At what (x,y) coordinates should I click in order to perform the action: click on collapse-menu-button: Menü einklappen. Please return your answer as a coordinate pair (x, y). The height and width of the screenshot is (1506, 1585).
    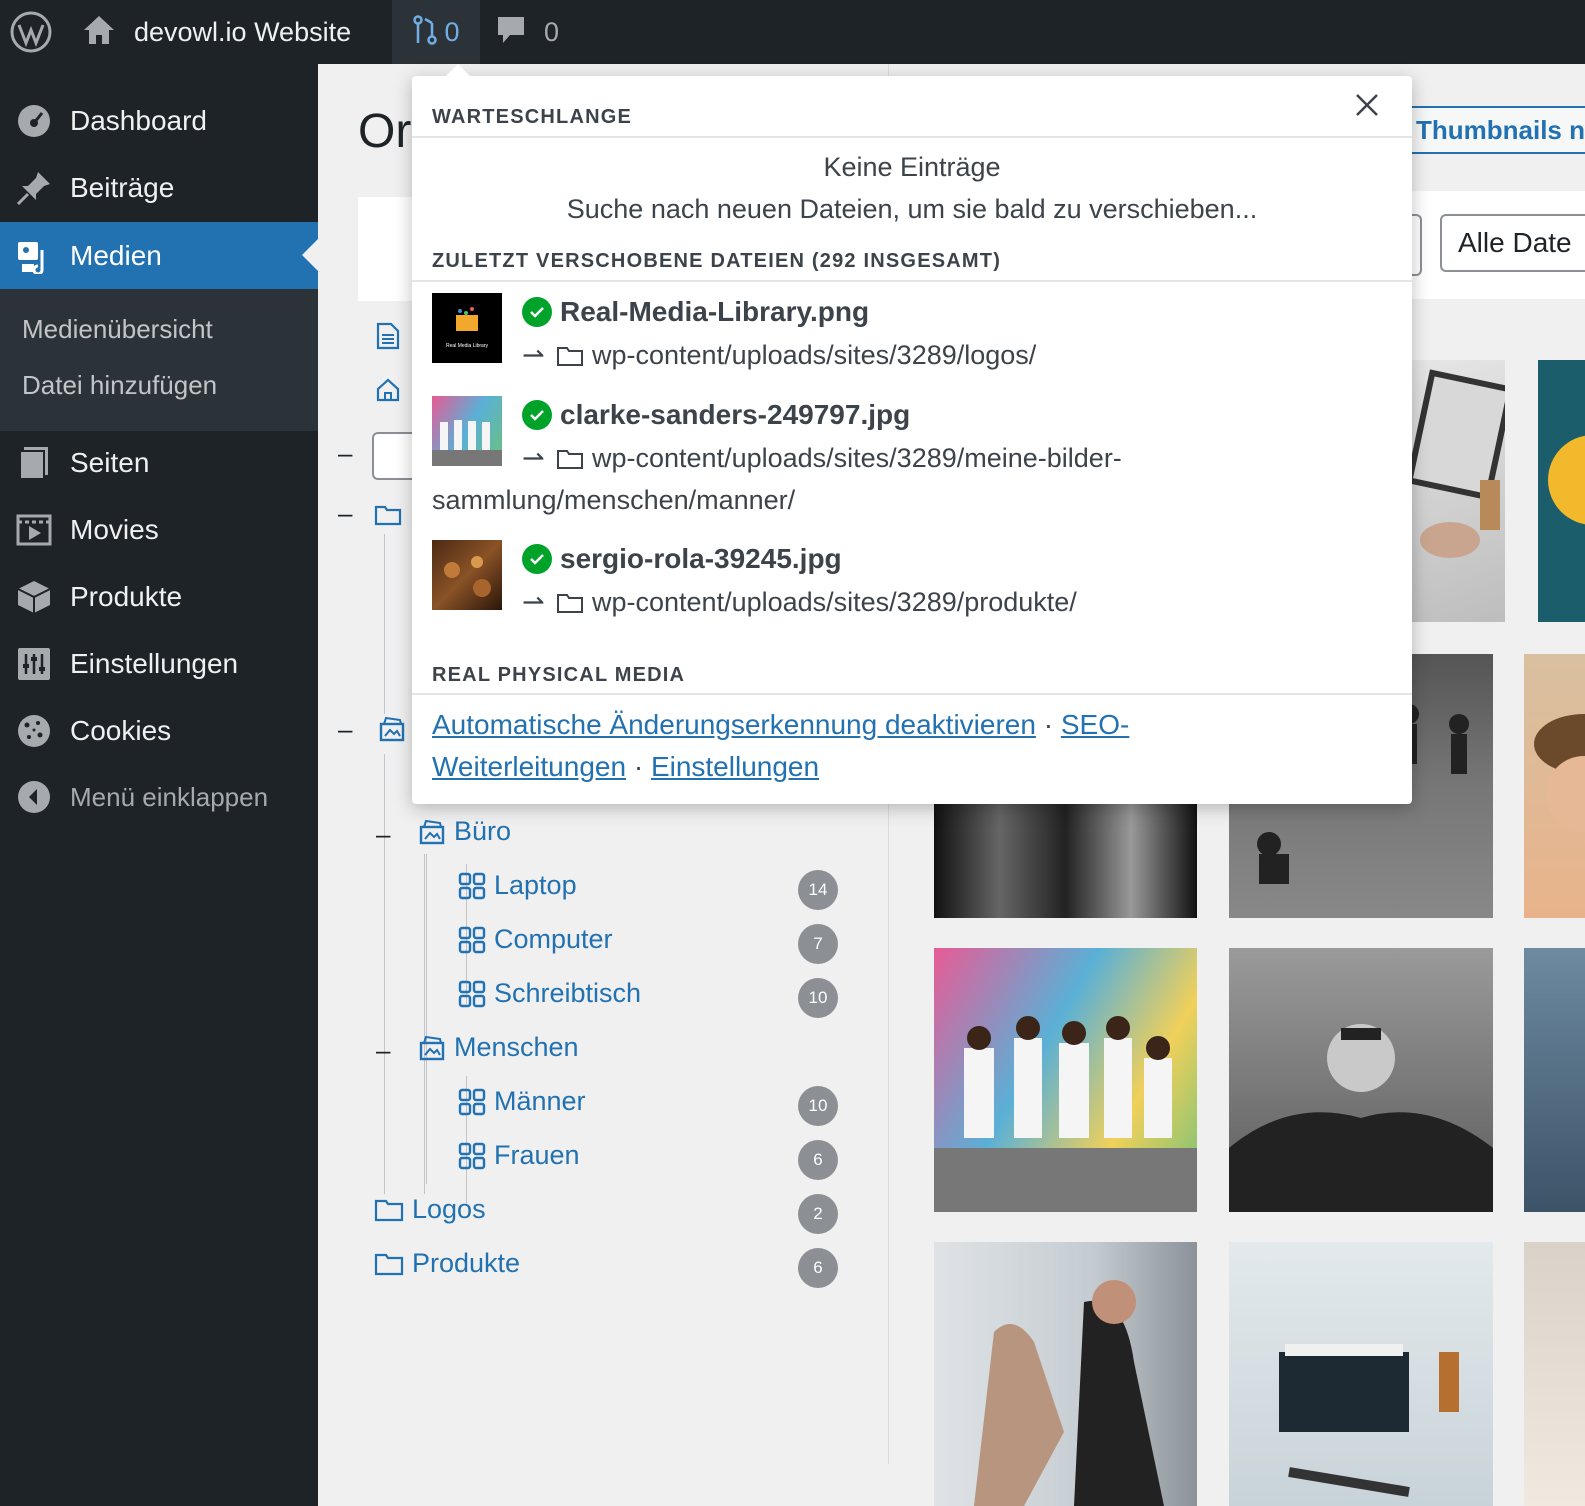
    Looking at the image, I should click on (159, 797).